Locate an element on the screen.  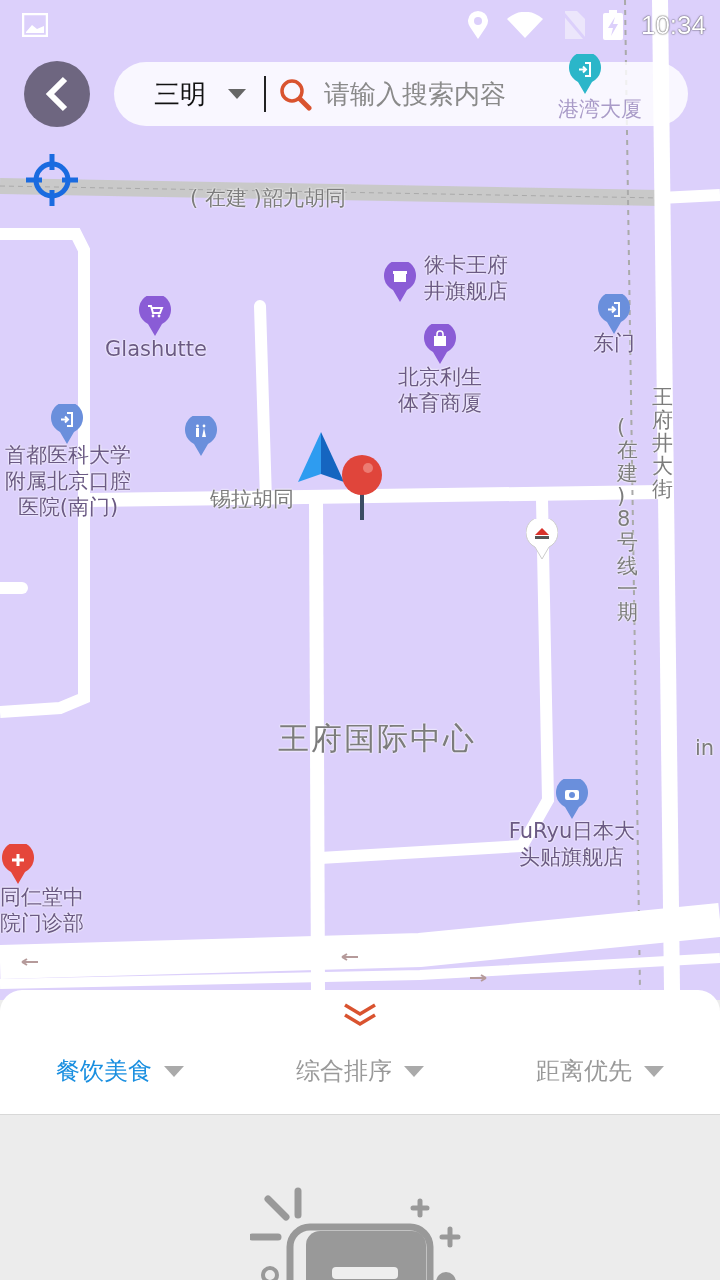
filter-tab: 综合排序 is located at coordinates (360, 1071).